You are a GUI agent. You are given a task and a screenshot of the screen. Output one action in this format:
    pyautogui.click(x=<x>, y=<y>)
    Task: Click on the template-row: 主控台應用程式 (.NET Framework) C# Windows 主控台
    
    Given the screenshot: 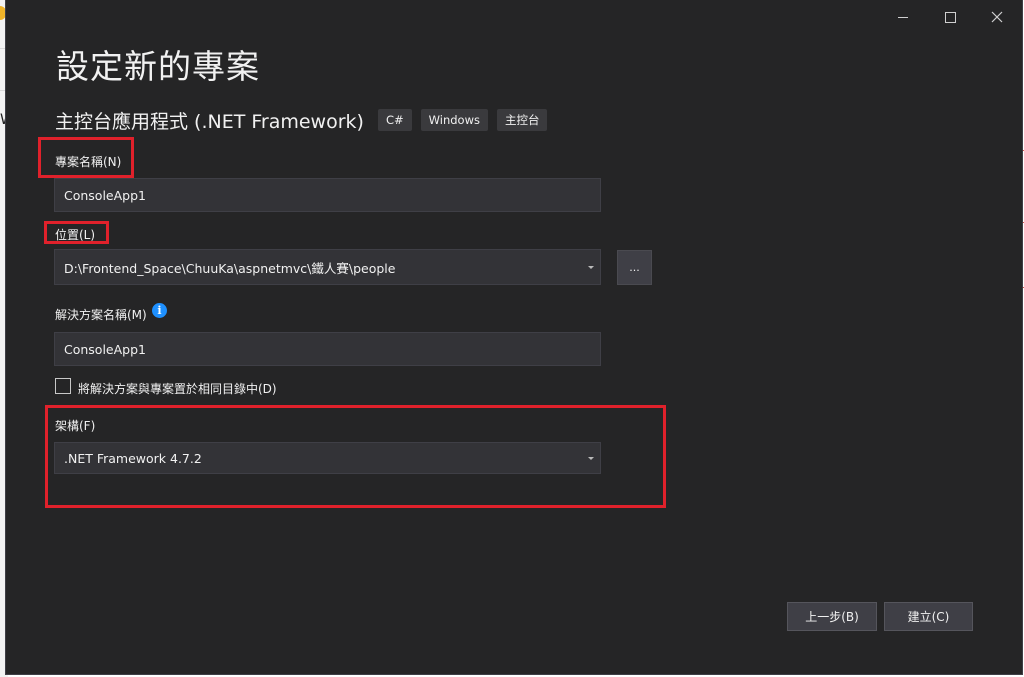 What is the action you would take?
    pyautogui.click(x=301, y=120)
    